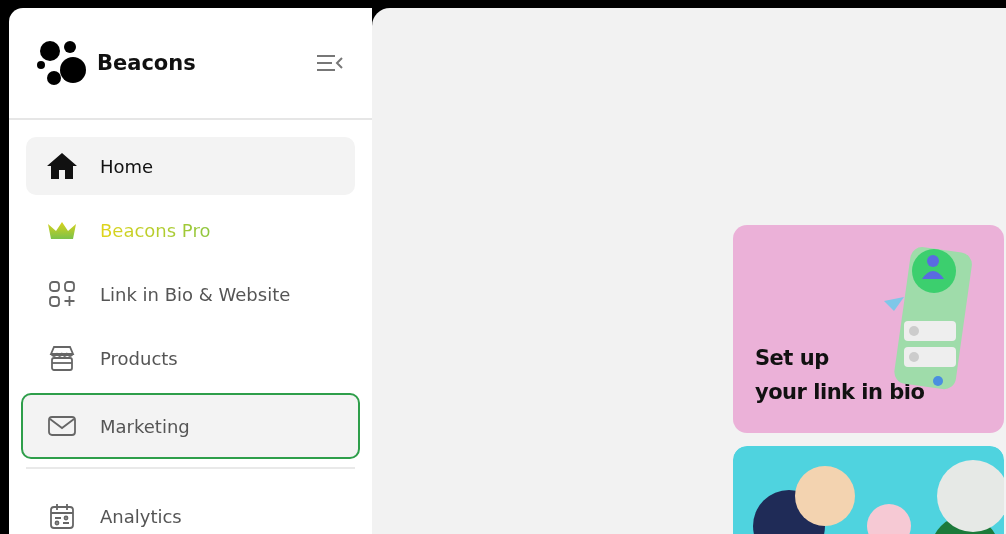  Describe the element at coordinates (62, 230) in the screenshot. I see `crown-icon` at that location.